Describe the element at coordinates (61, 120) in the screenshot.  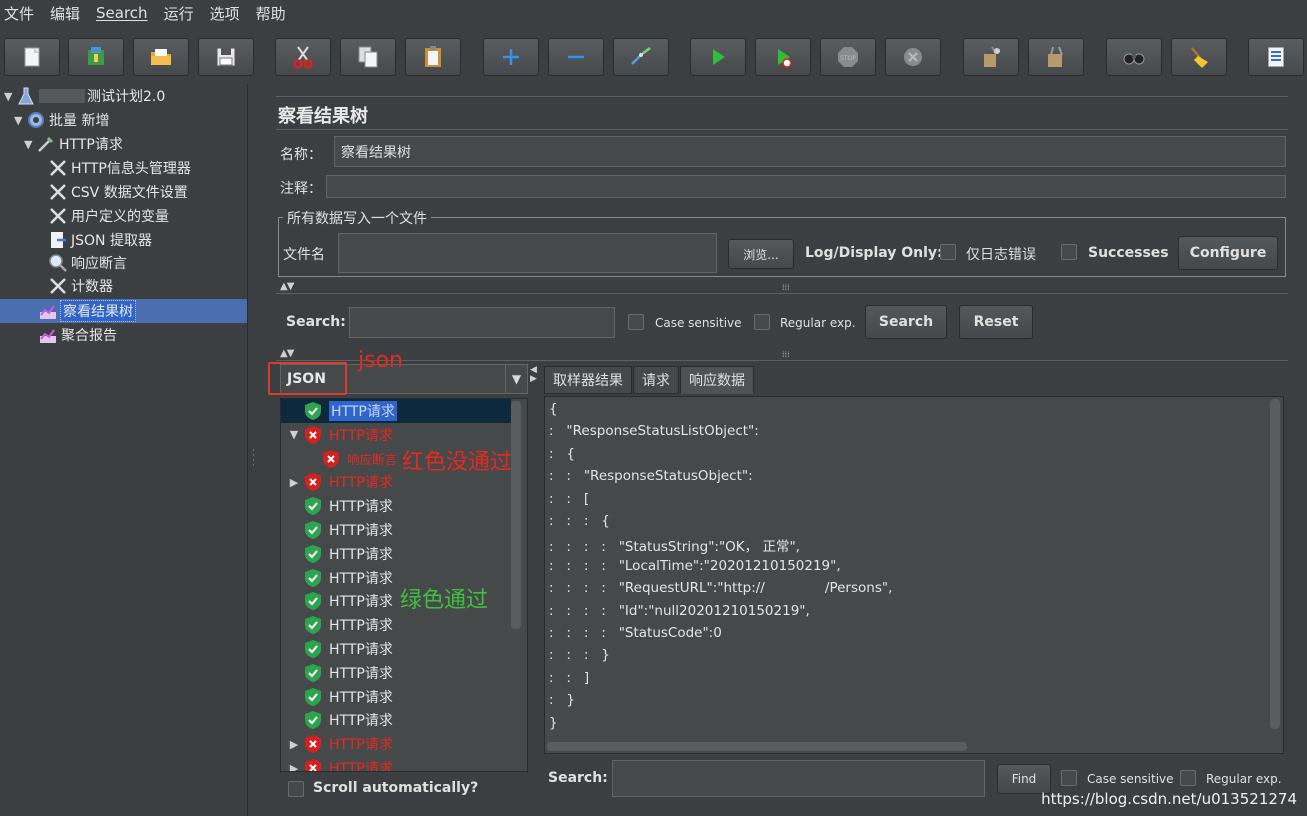
I see `tree-node-thread-group: ▼ 批量 新增` at that location.